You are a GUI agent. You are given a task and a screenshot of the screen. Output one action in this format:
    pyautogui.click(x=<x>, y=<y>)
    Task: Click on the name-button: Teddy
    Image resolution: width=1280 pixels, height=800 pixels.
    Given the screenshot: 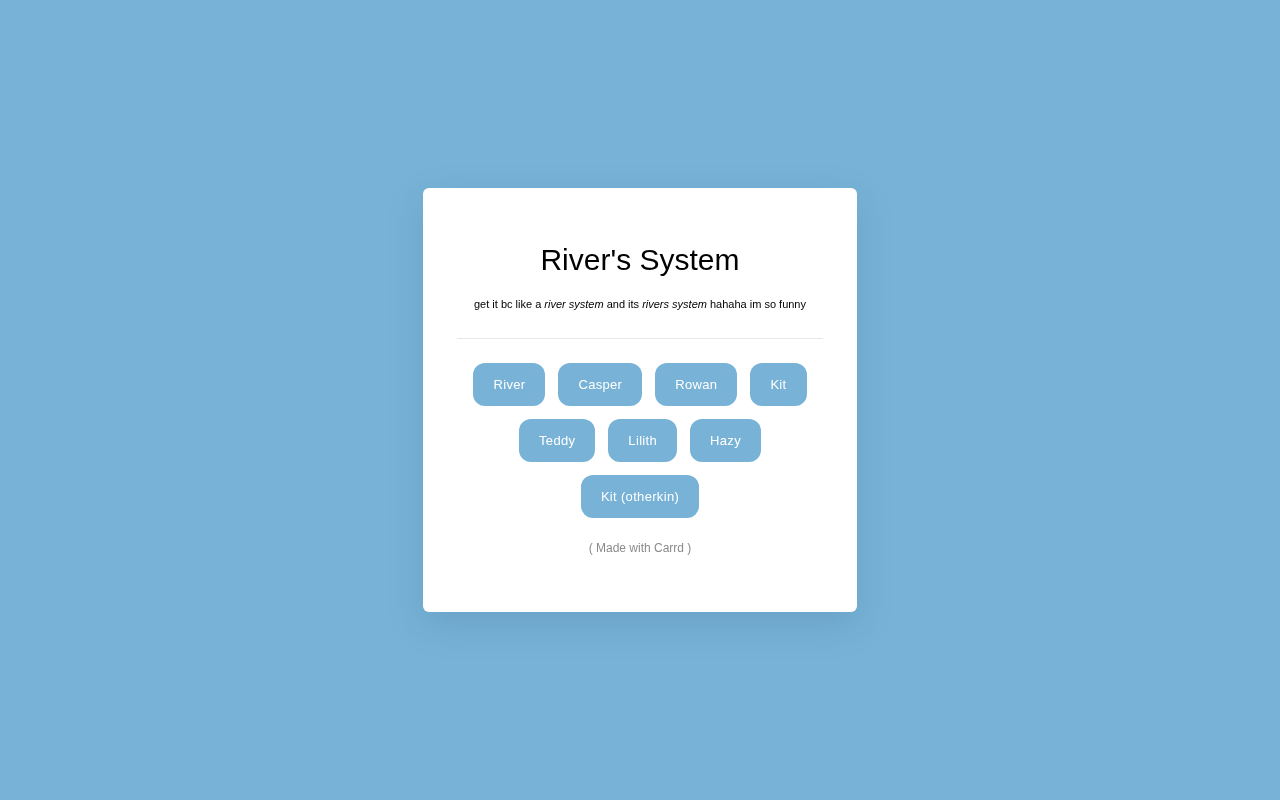 What is the action you would take?
    pyautogui.click(x=557, y=440)
    